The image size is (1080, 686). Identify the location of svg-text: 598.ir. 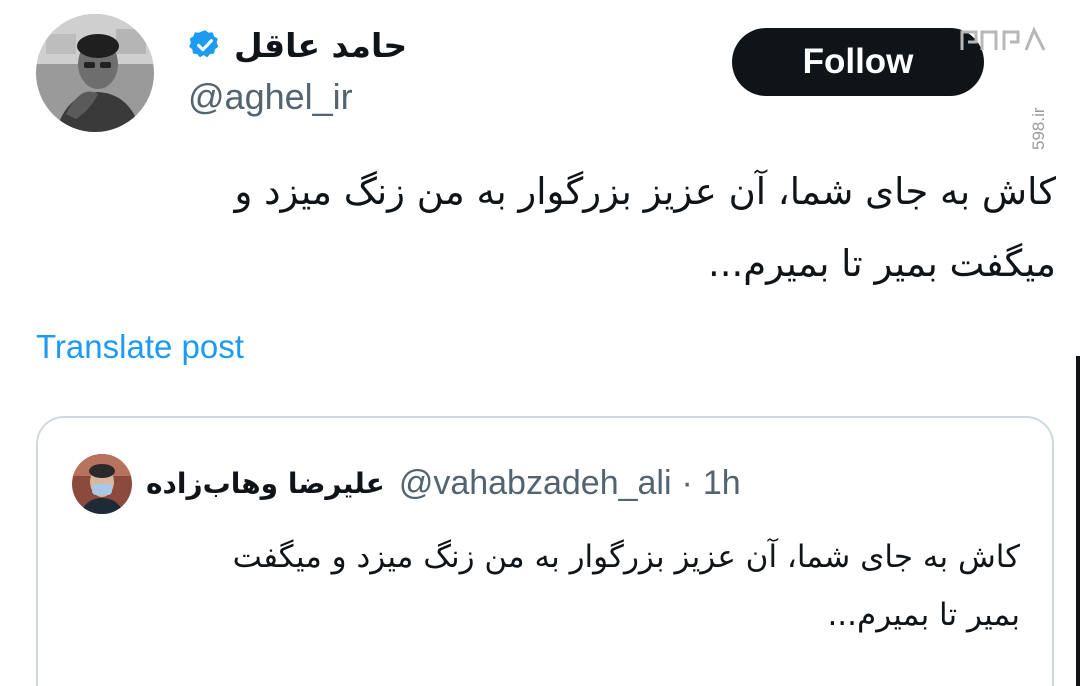
(1038, 128).